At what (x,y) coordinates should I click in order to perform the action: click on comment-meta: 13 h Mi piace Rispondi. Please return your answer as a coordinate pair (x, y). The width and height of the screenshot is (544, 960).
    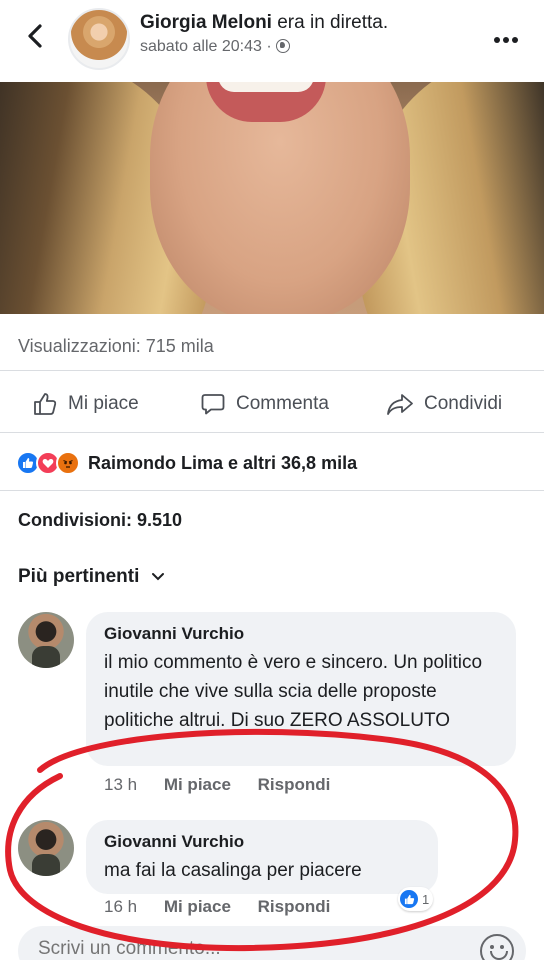
    Looking at the image, I should click on (228, 785).